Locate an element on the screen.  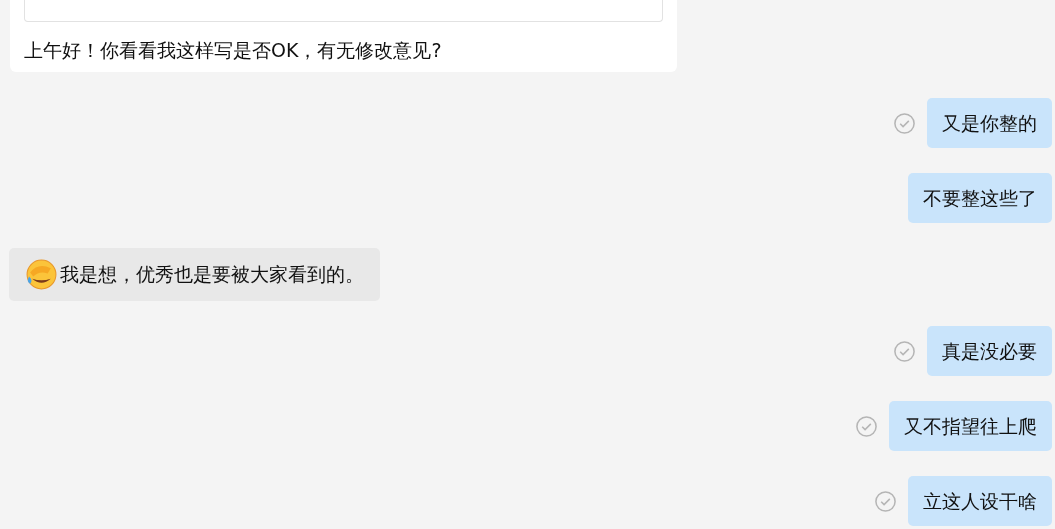
message-text: 我是想，优秀也是要被大家看到的。 is located at coordinates (212, 274).